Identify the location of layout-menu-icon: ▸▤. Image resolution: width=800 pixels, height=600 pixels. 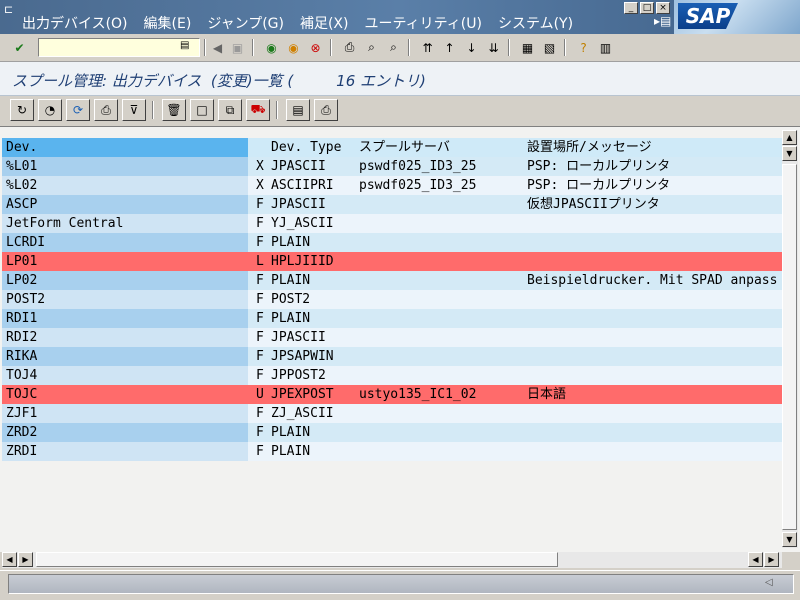
(662, 21).